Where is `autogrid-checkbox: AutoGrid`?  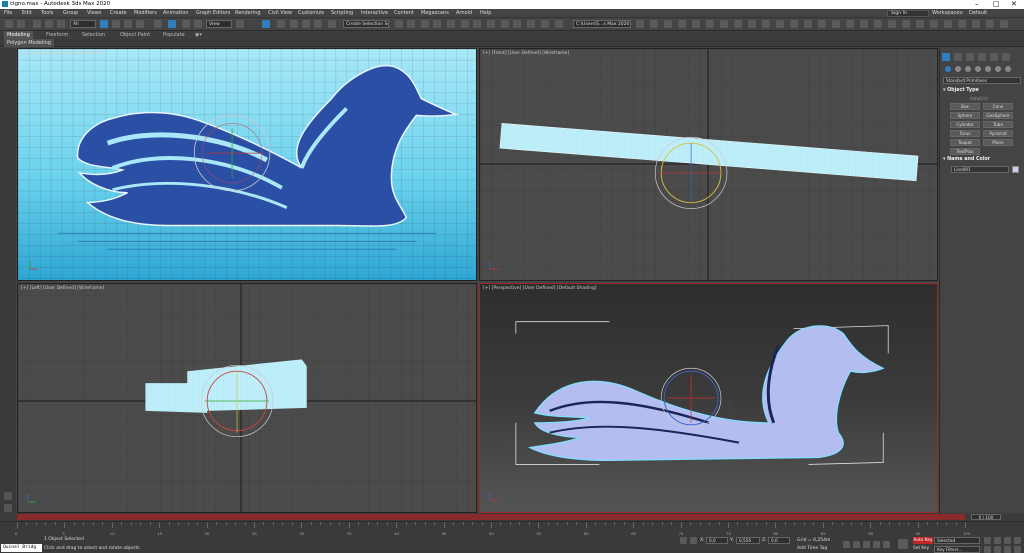 autogrid-checkbox: AutoGrid is located at coordinates (979, 98).